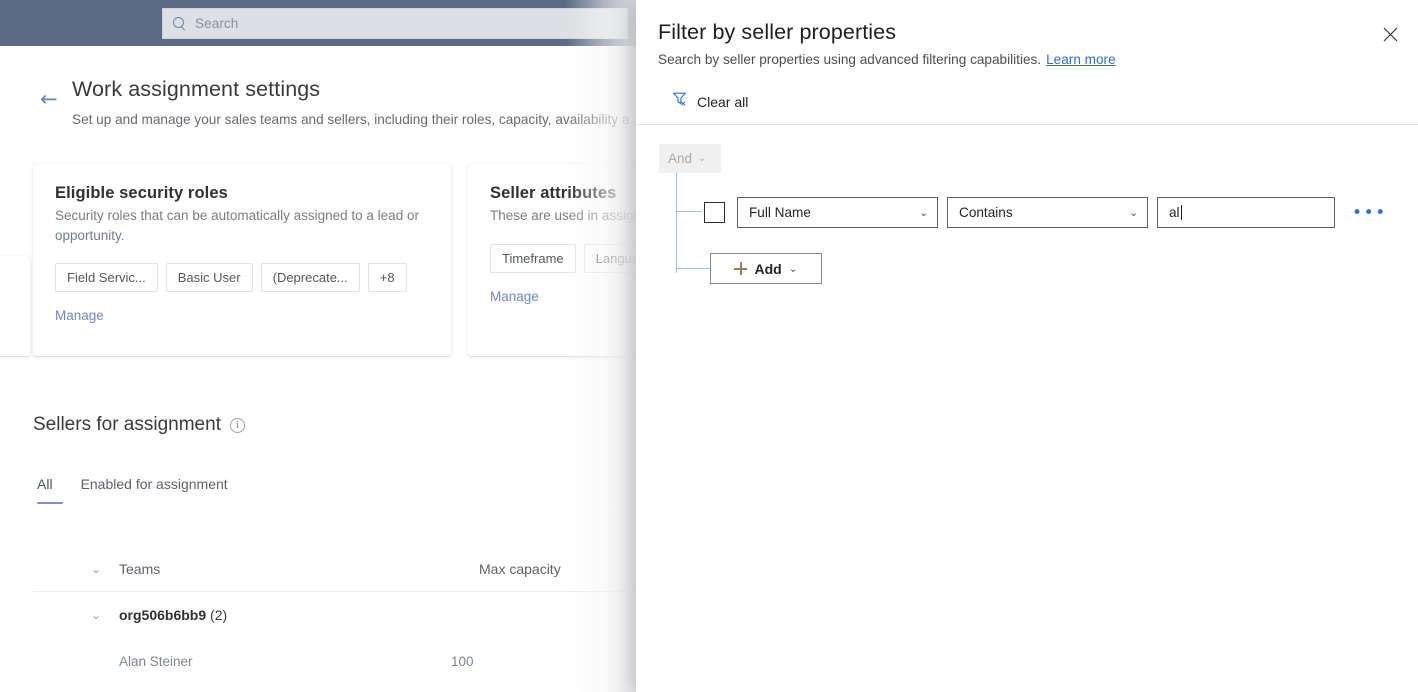 This screenshot has height=692, width=1418. What do you see at coordinates (353, 661) in the screenshot?
I see `table-row: Alan Steiner 100` at bounding box center [353, 661].